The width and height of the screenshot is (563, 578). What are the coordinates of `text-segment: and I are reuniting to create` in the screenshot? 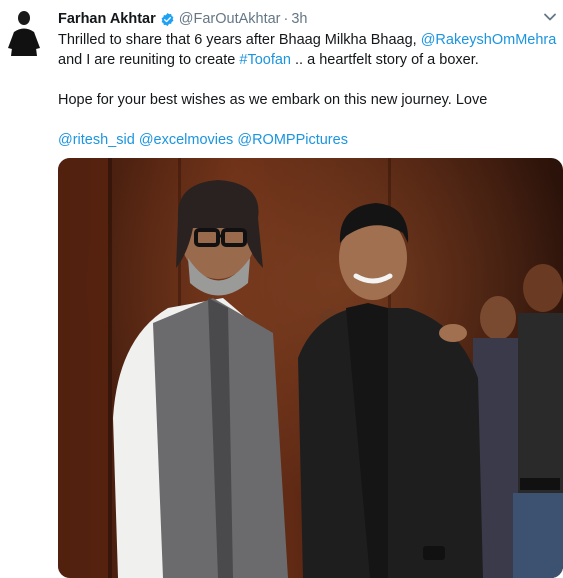 It's located at (149, 60).